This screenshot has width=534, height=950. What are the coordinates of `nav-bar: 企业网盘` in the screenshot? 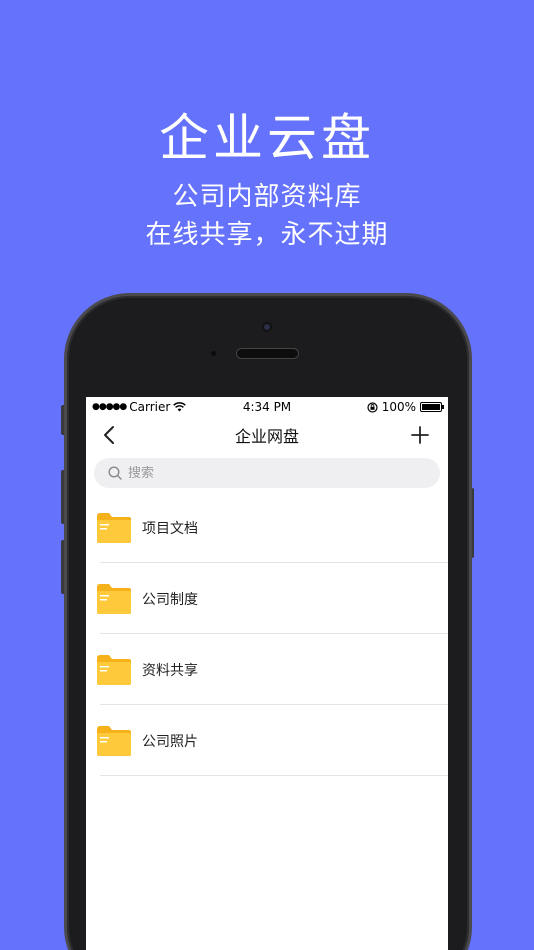 It's located at (267, 435).